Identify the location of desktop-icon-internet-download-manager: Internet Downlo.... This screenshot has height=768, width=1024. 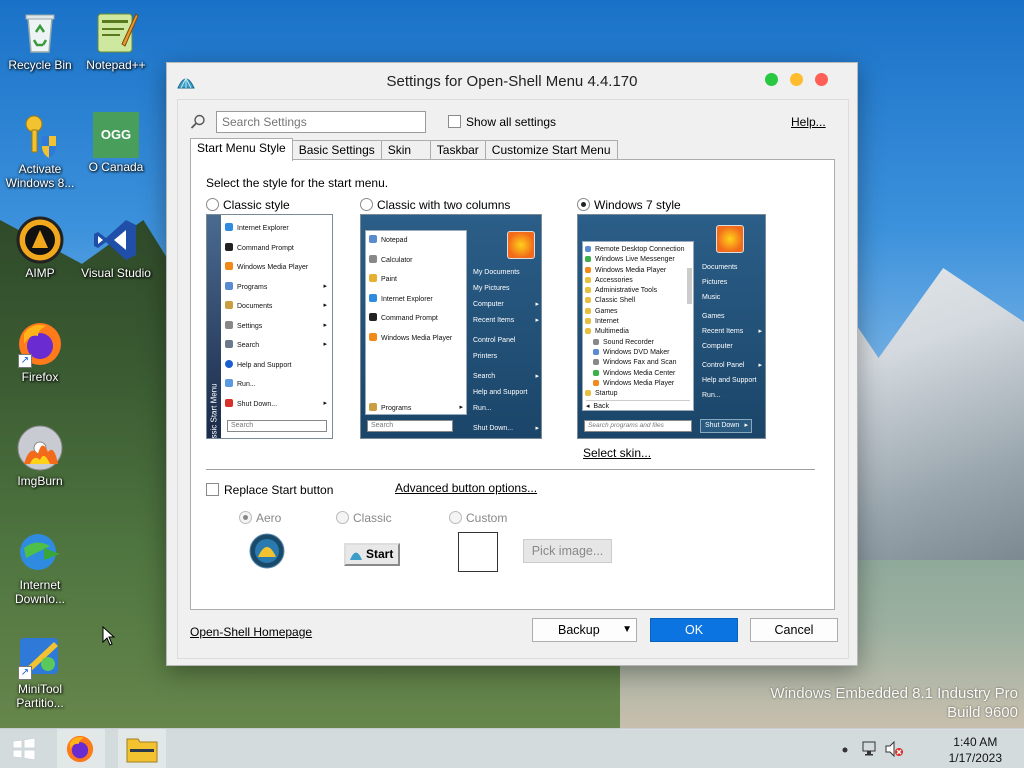
(40, 567).